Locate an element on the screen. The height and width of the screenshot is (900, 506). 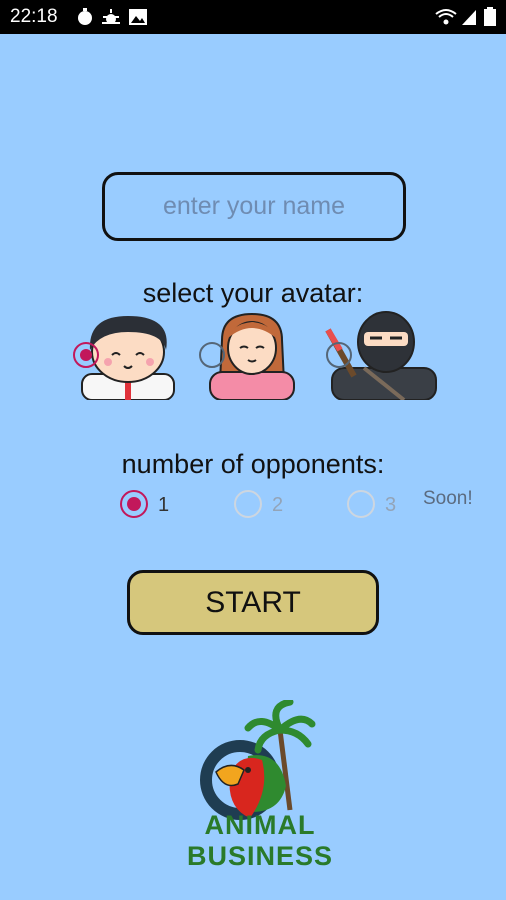
signal-icon is located at coordinates (469, 17).